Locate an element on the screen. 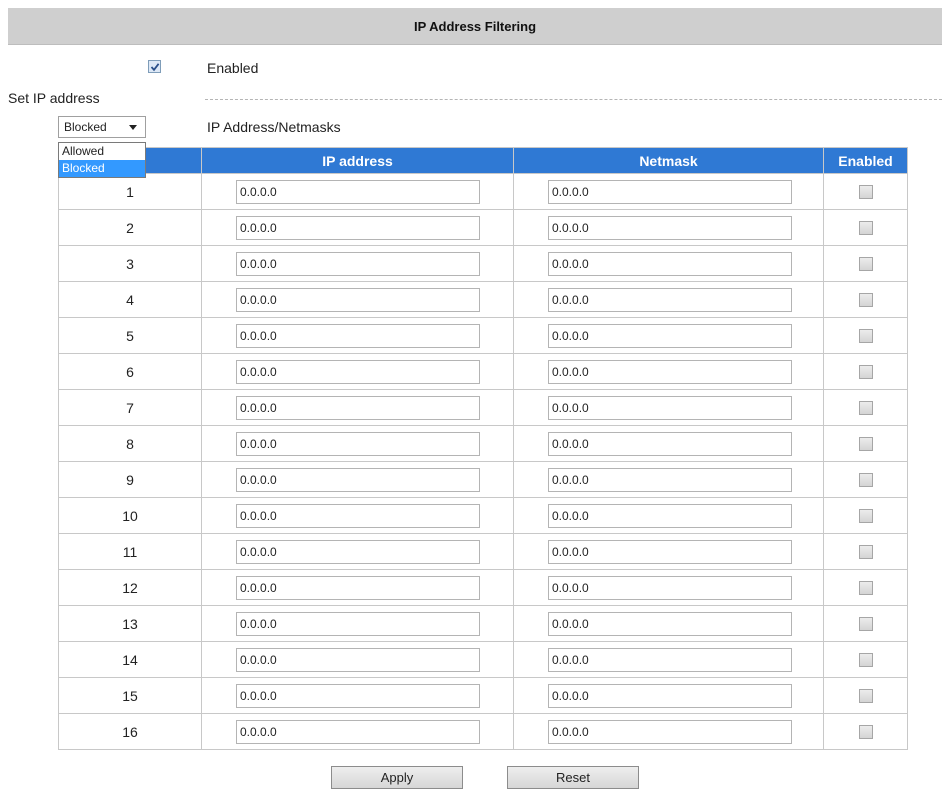 This screenshot has width=942, height=794. table-row: 13 0.0.0.0 0.0.0.0 is located at coordinates (483, 623).